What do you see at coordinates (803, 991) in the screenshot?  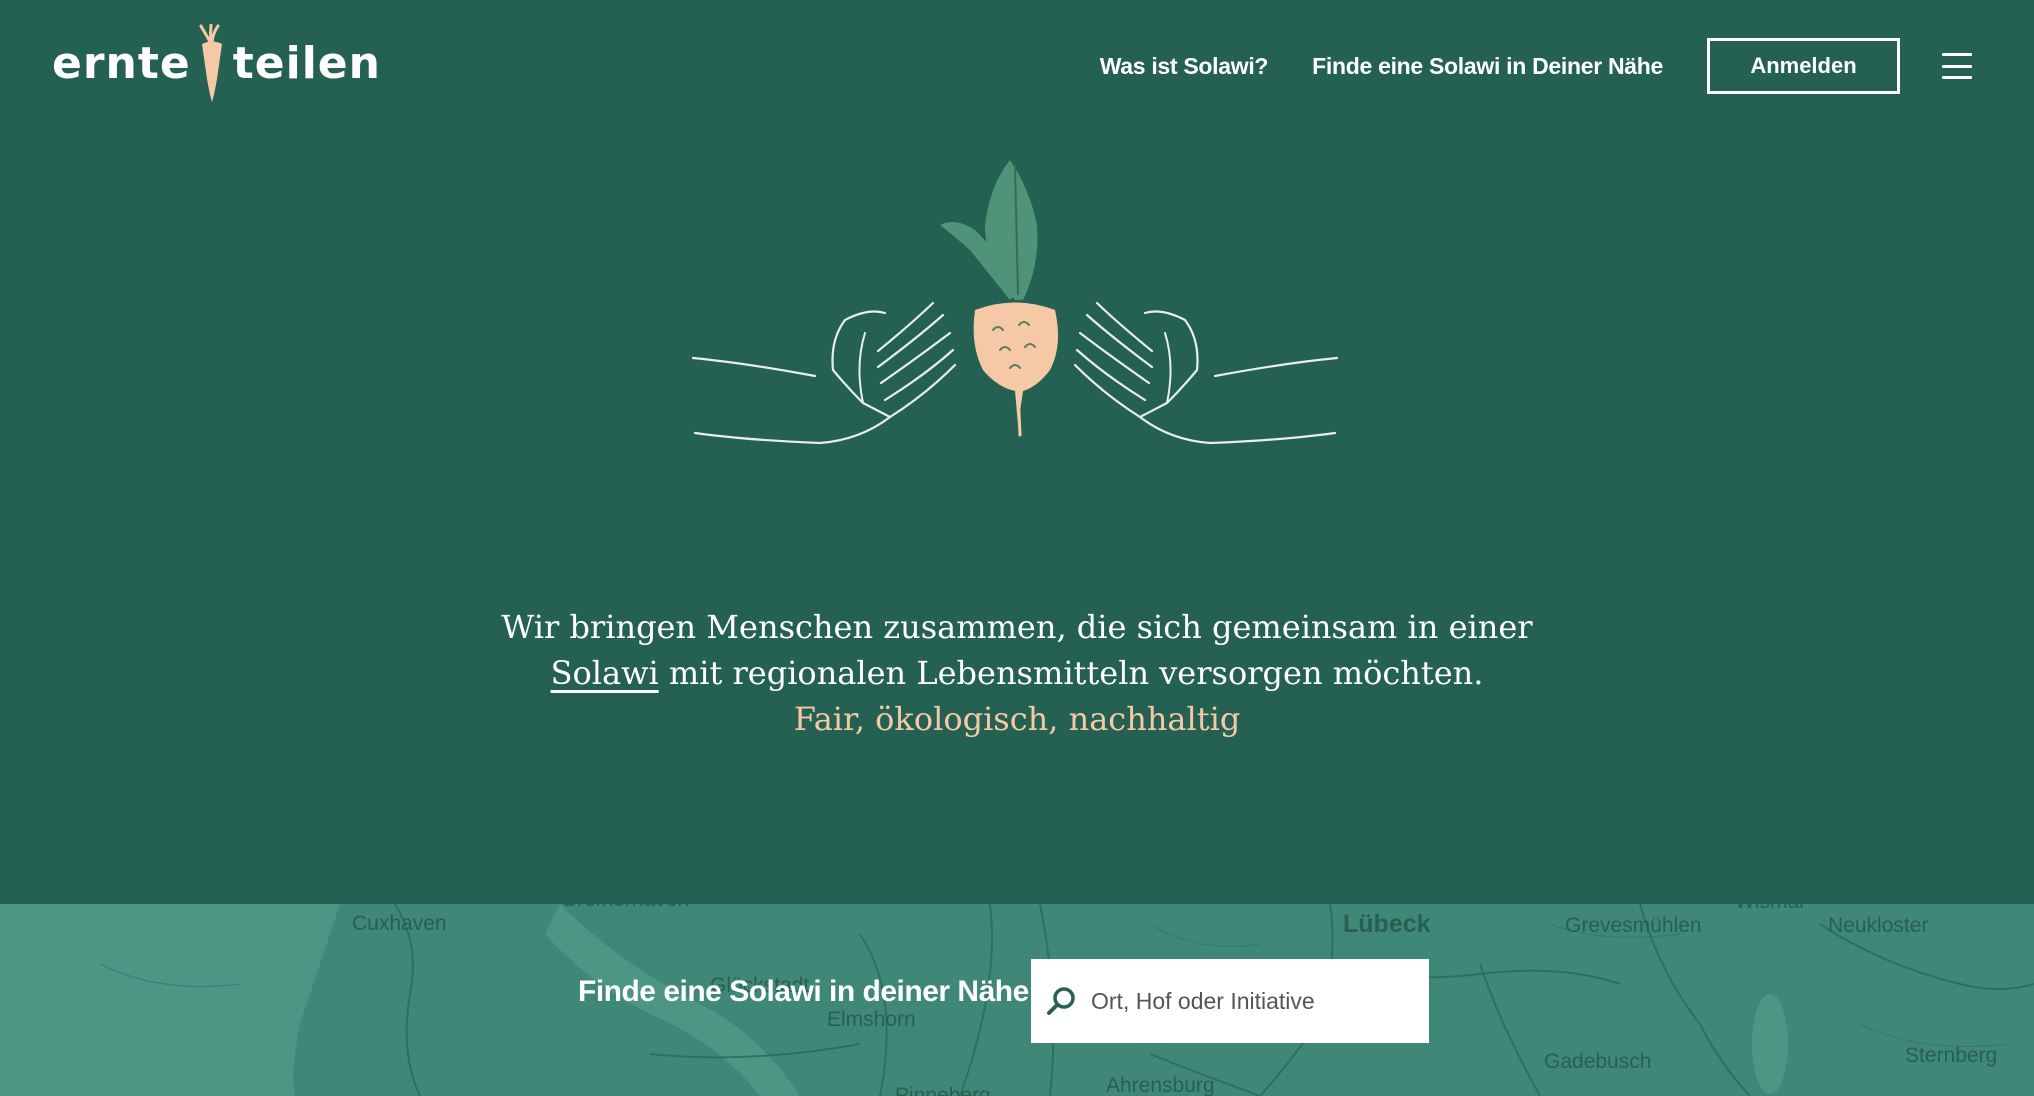 I see `search-section-title: Finde eine Solawi in deiner Nähe` at bounding box center [803, 991].